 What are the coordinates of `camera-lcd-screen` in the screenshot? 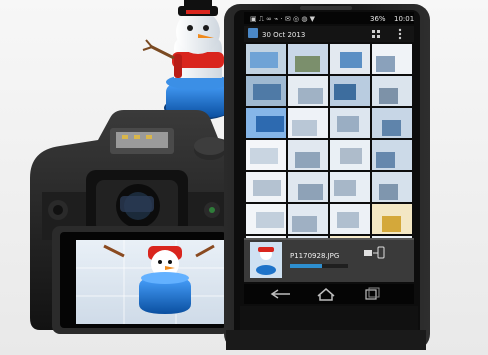 It's located at (151, 282).